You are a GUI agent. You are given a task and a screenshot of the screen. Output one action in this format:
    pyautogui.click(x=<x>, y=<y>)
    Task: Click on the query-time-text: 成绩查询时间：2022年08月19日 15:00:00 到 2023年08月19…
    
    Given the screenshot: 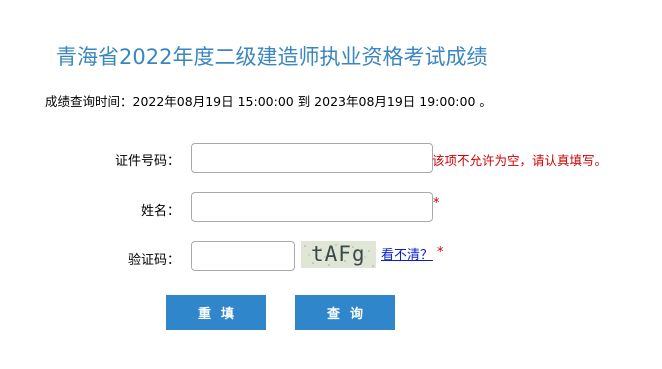 What is the action you would take?
    pyautogui.click(x=268, y=101)
    